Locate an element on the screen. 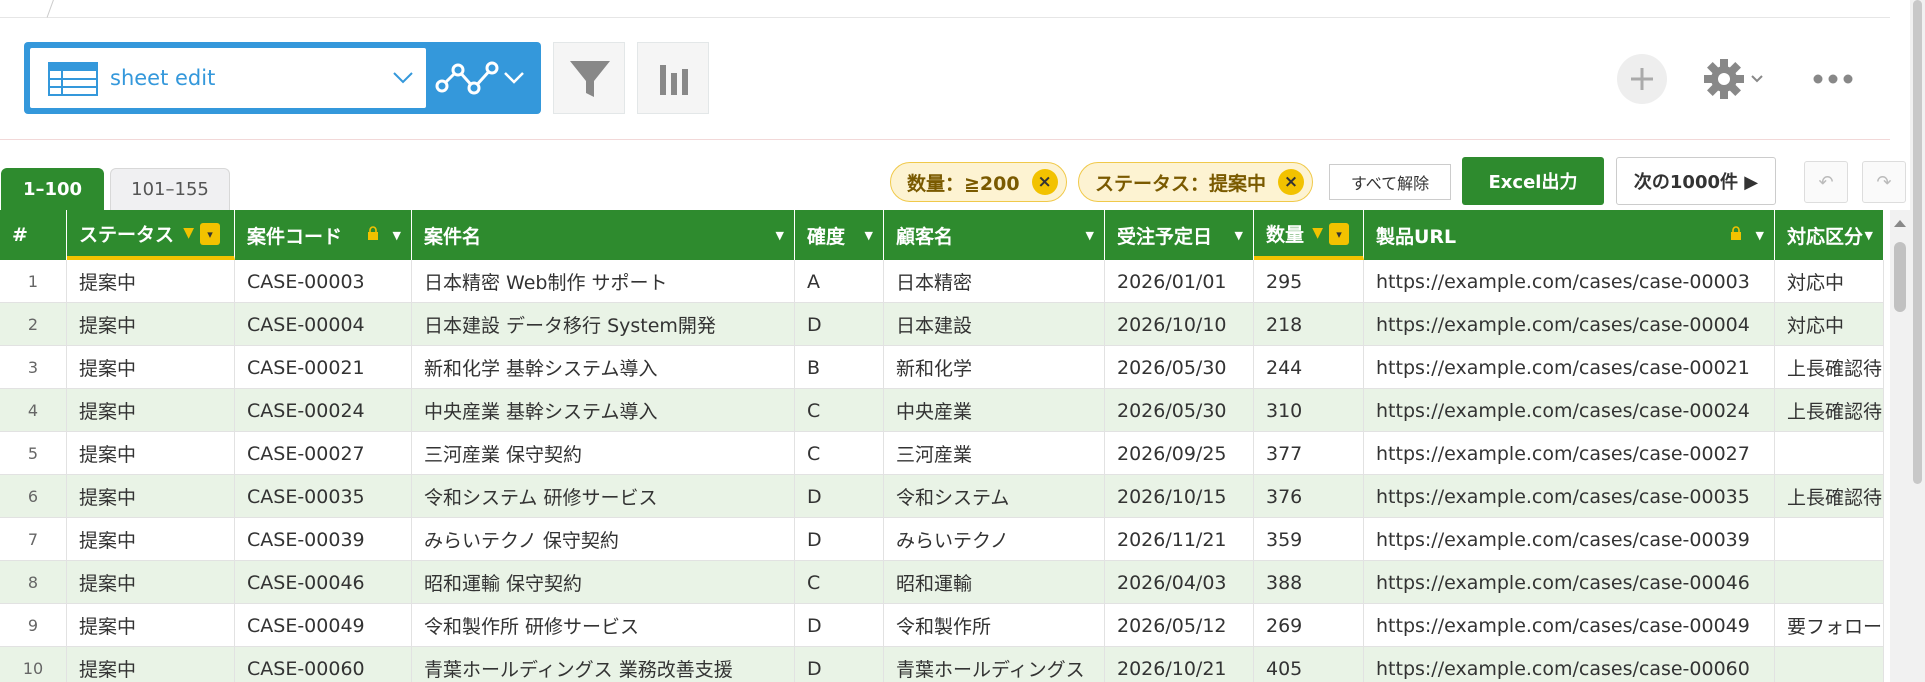 The height and width of the screenshot is (682, 1925). cell-quantity: 376 is located at coordinates (1309, 496).